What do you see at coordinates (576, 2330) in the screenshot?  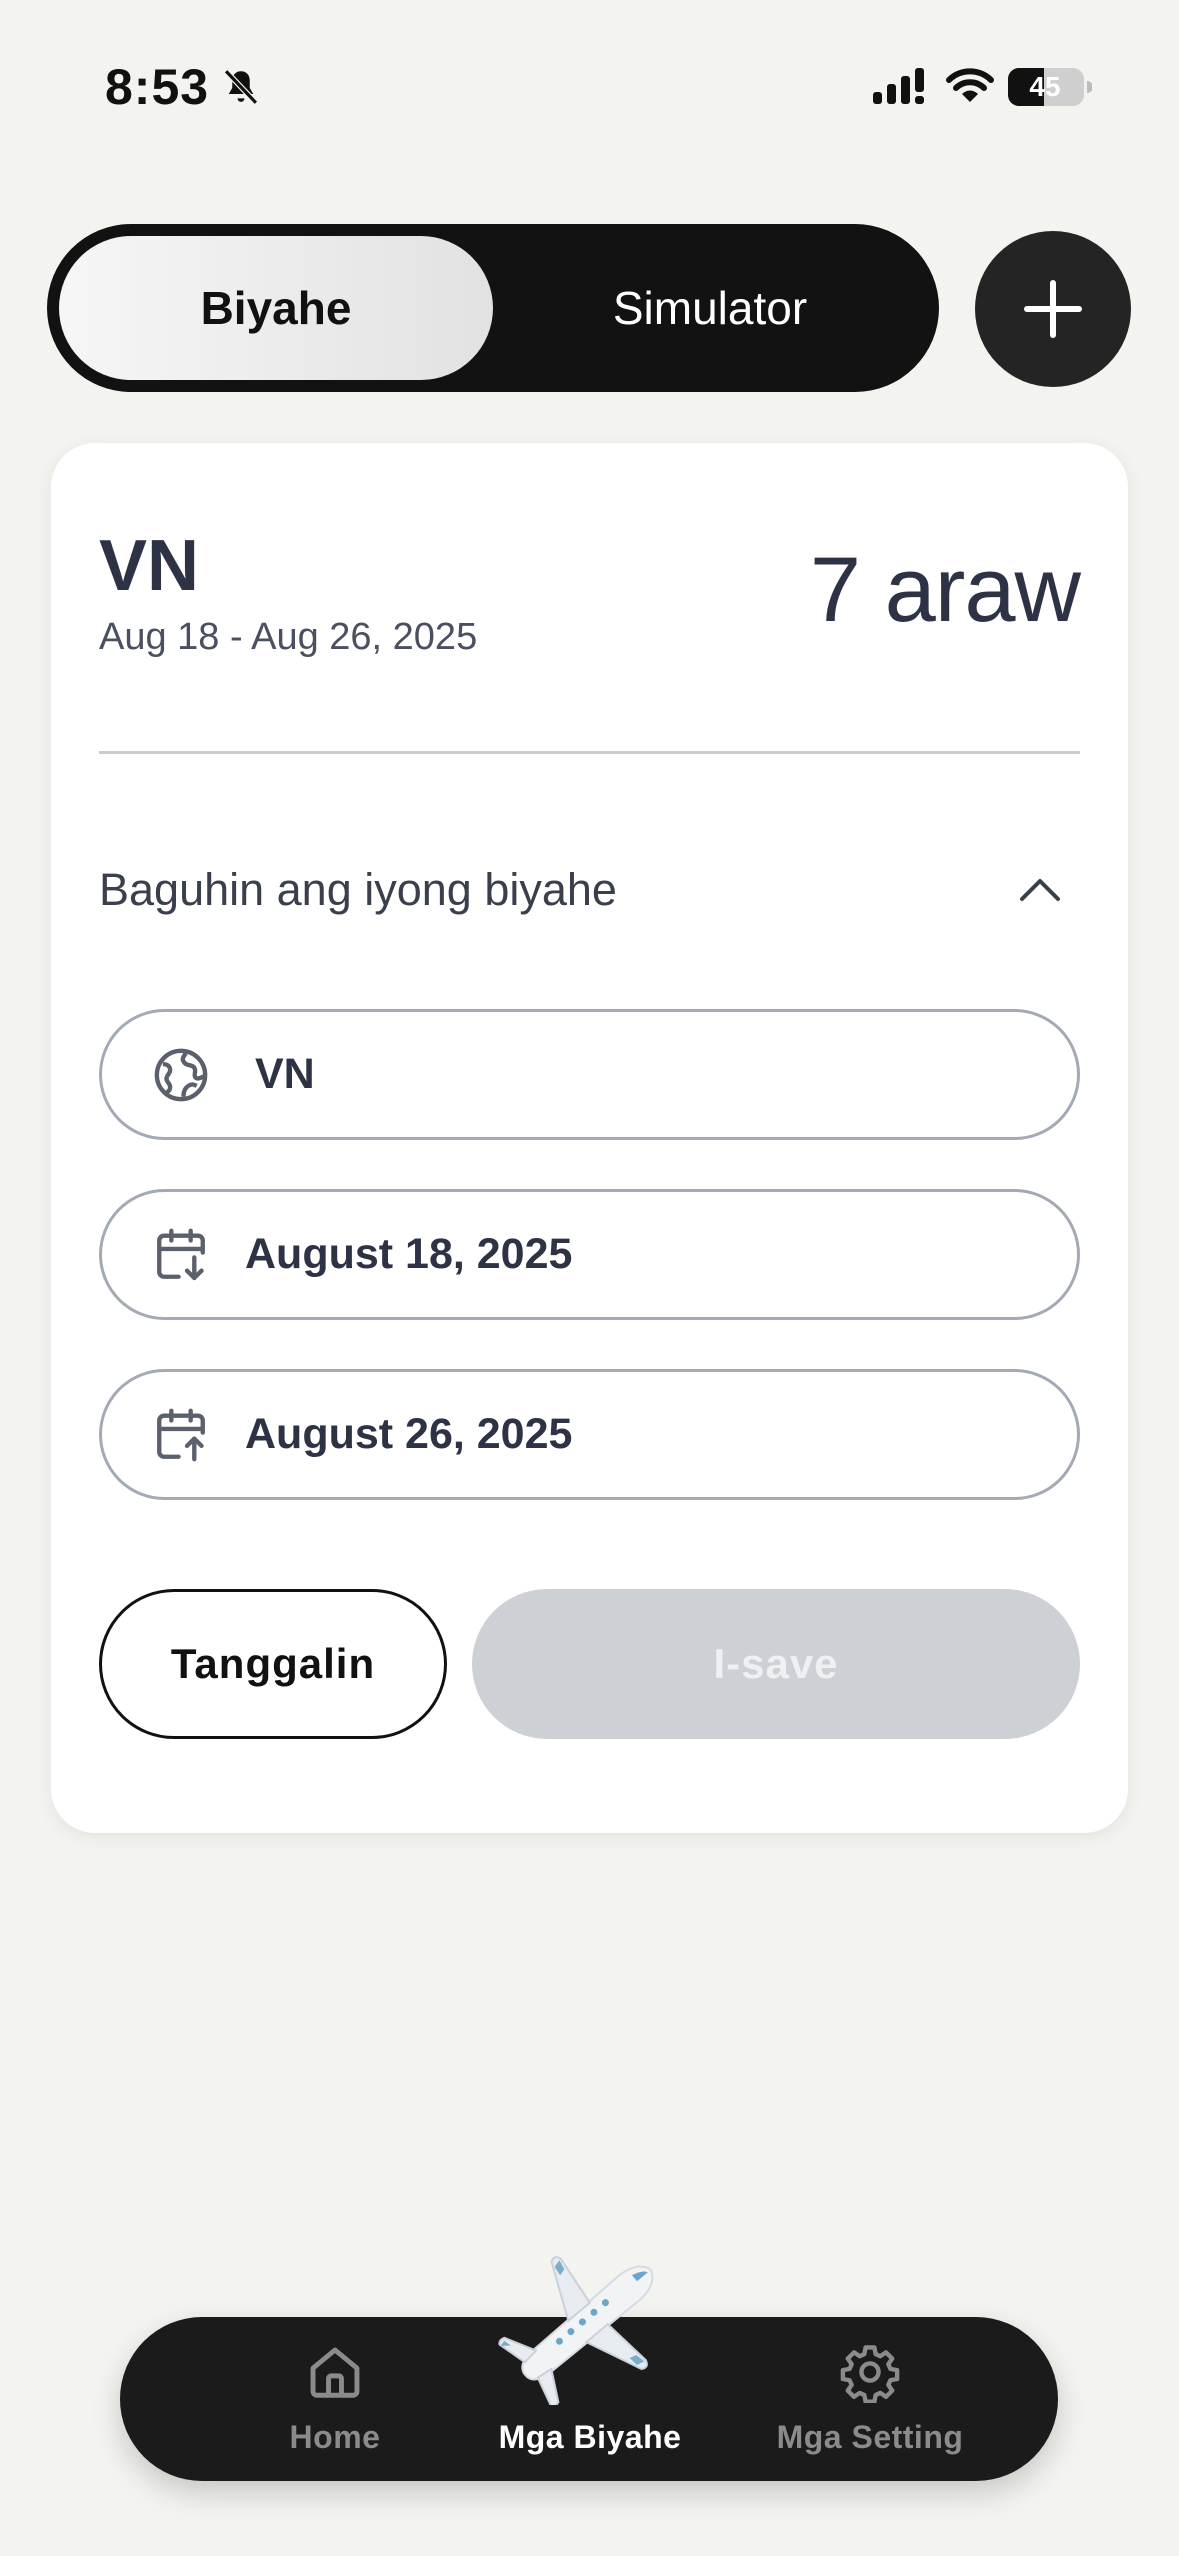 I see `airplane-icon` at bounding box center [576, 2330].